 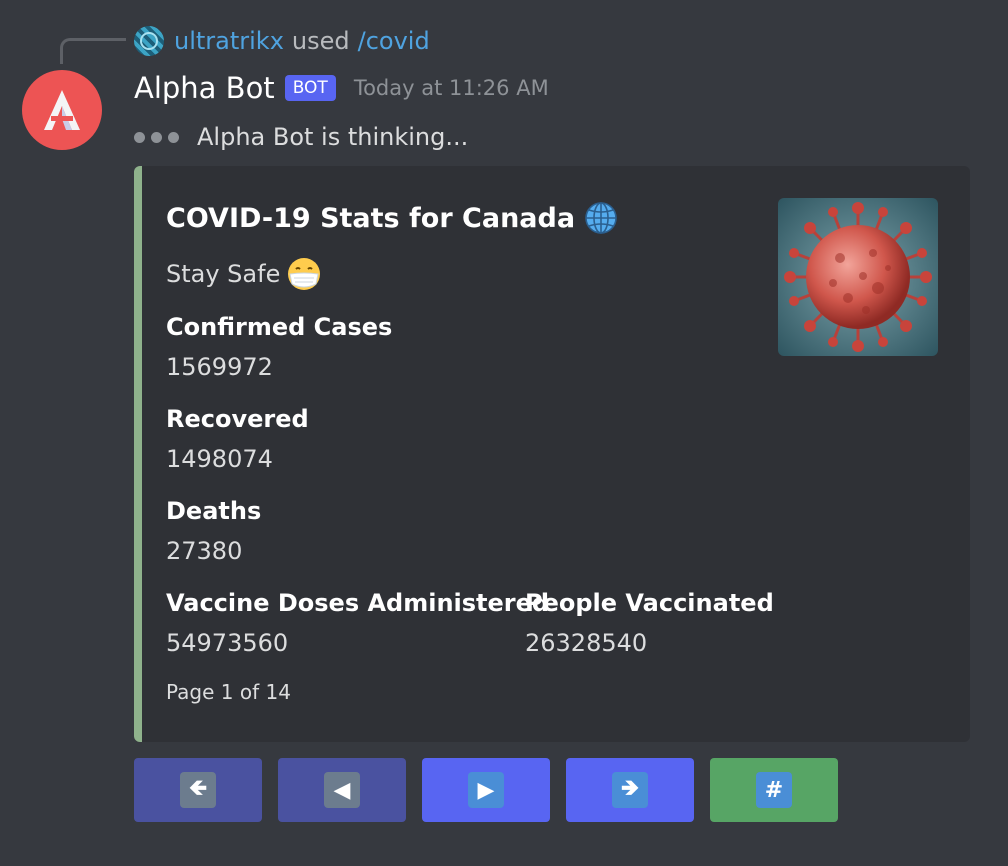 I want to click on reply-username: ultratrikx, so click(x=229, y=41).